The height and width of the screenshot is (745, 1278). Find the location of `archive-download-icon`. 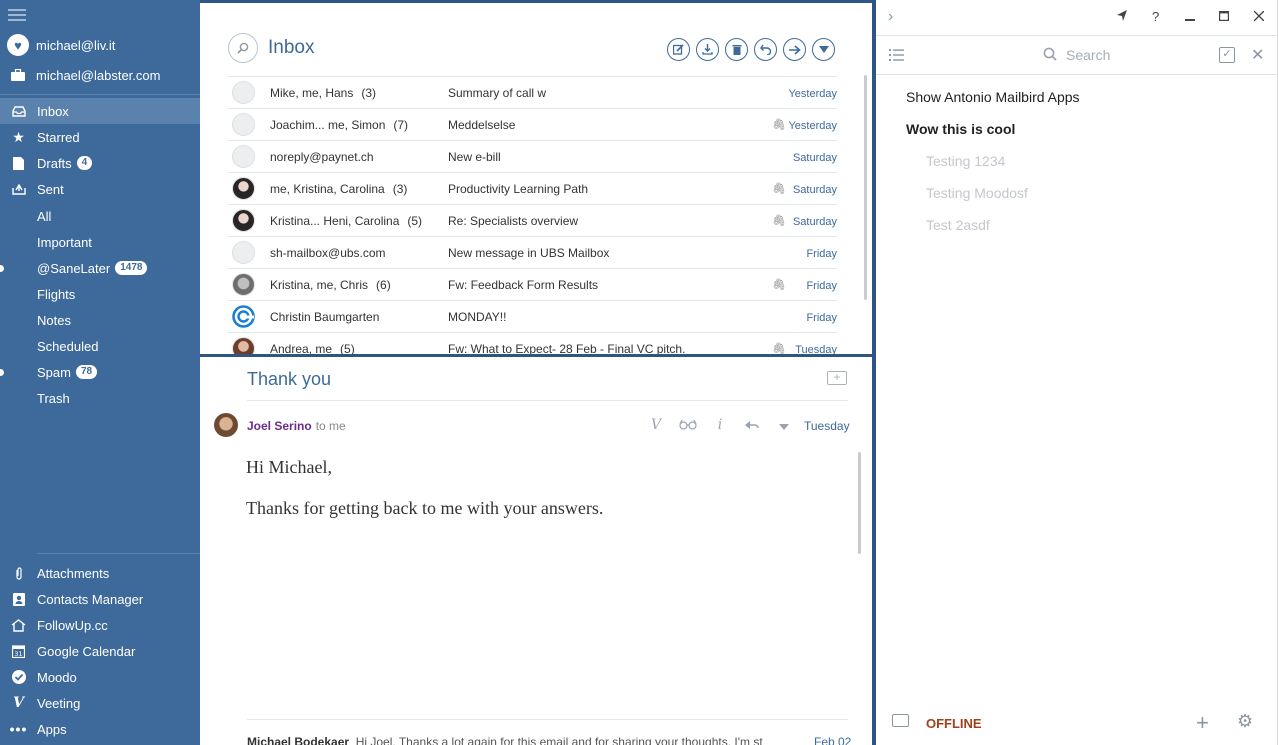

archive-download-icon is located at coordinates (707, 49).